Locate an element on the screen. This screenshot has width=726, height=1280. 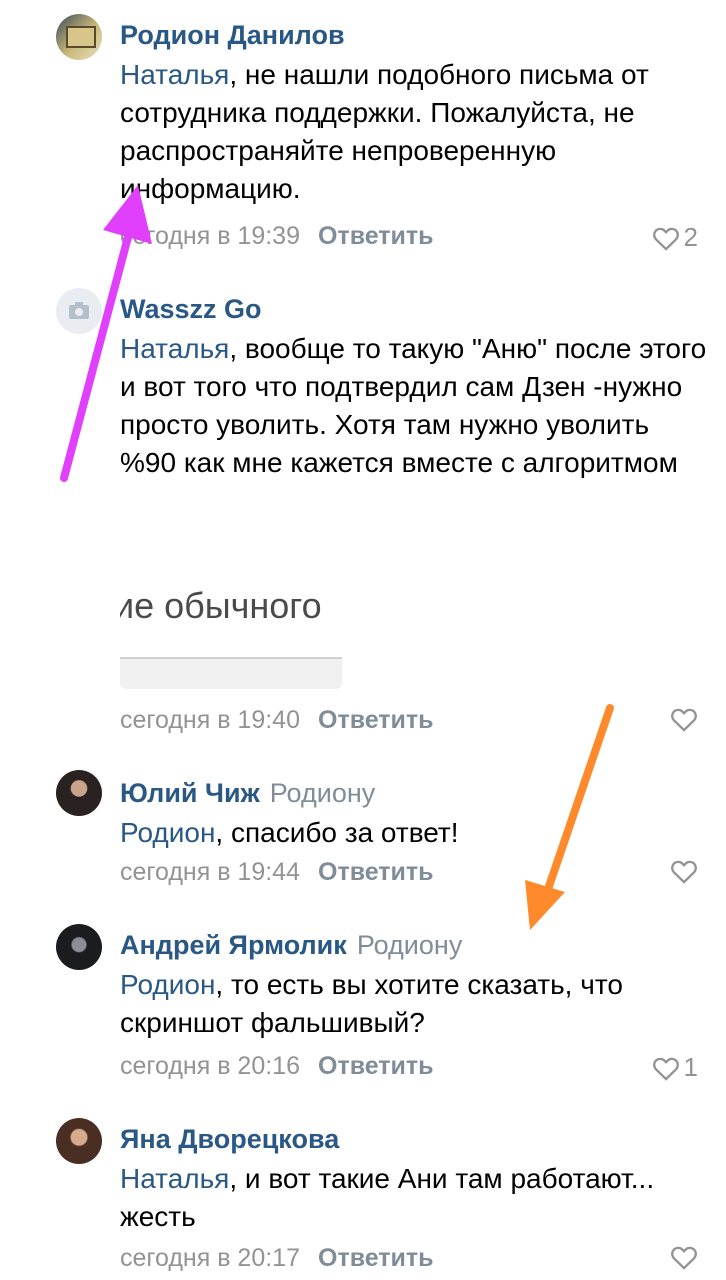
timestamp: сегодня в 19:40 is located at coordinates (210, 720).